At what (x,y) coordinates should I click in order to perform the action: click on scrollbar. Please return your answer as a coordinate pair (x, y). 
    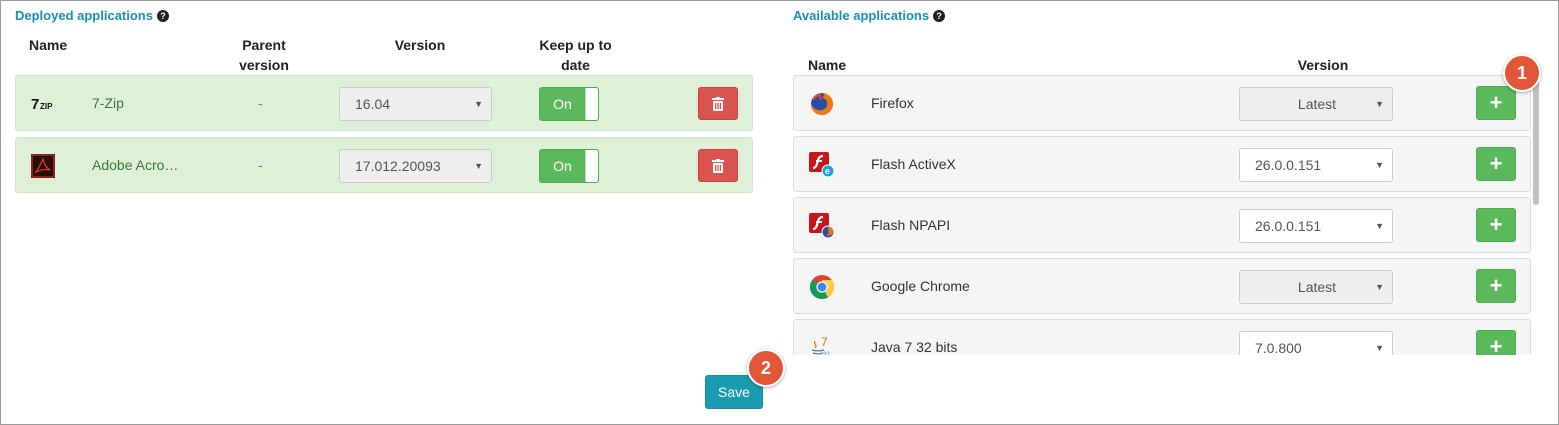
    Looking at the image, I should click on (1537, 215).